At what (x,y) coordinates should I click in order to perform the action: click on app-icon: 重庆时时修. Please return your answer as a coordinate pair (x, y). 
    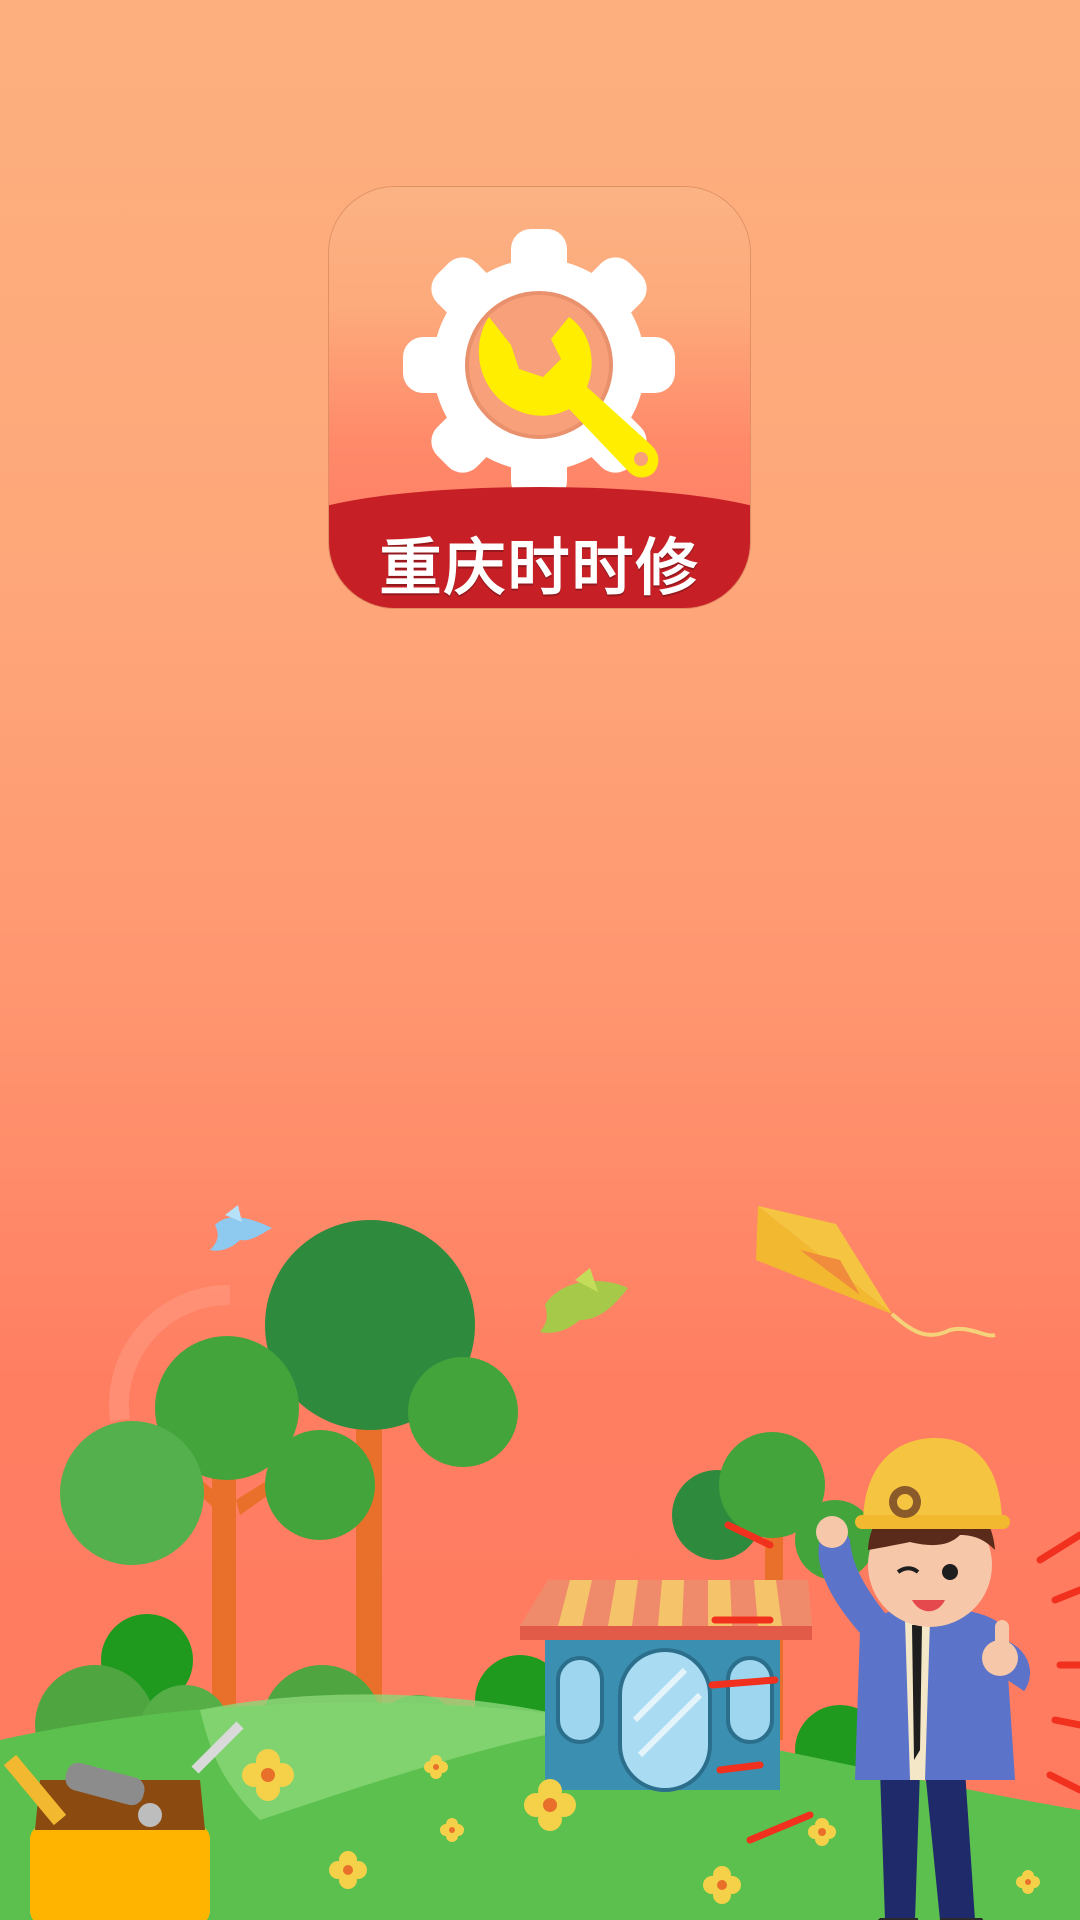
    Looking at the image, I should click on (539, 397).